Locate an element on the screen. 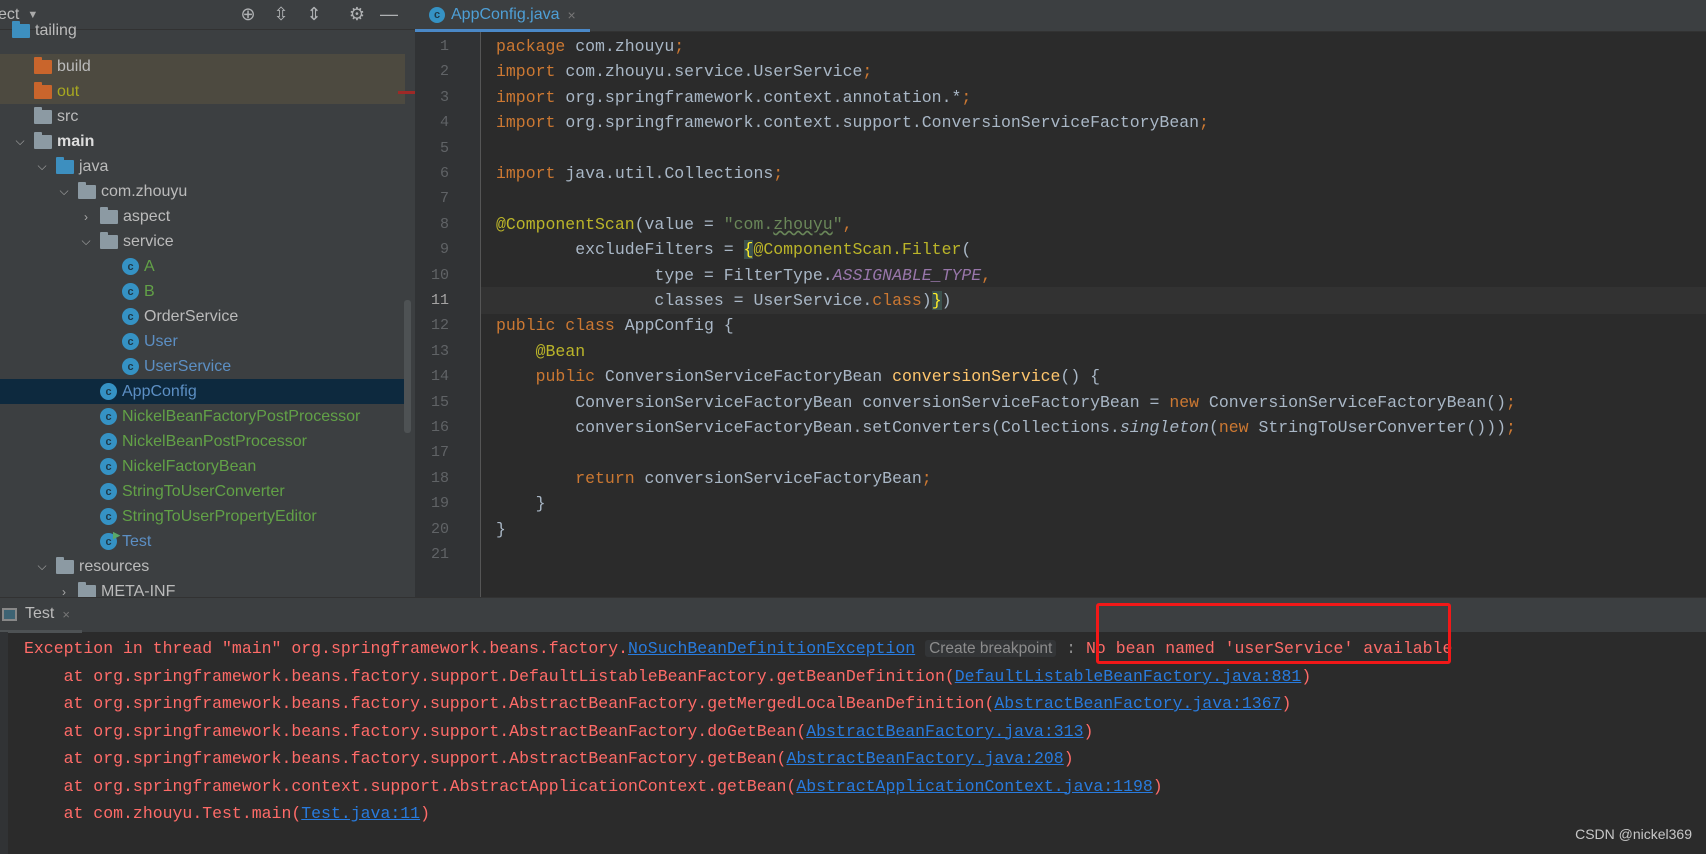  tree-item-tailing: tailing is located at coordinates (202, 30).